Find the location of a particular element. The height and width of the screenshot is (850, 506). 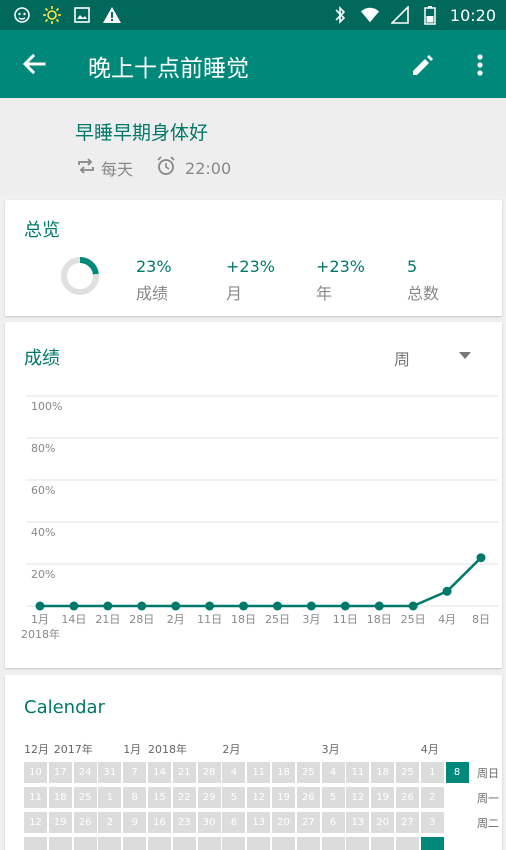

wifi-icon is located at coordinates (370, 15).